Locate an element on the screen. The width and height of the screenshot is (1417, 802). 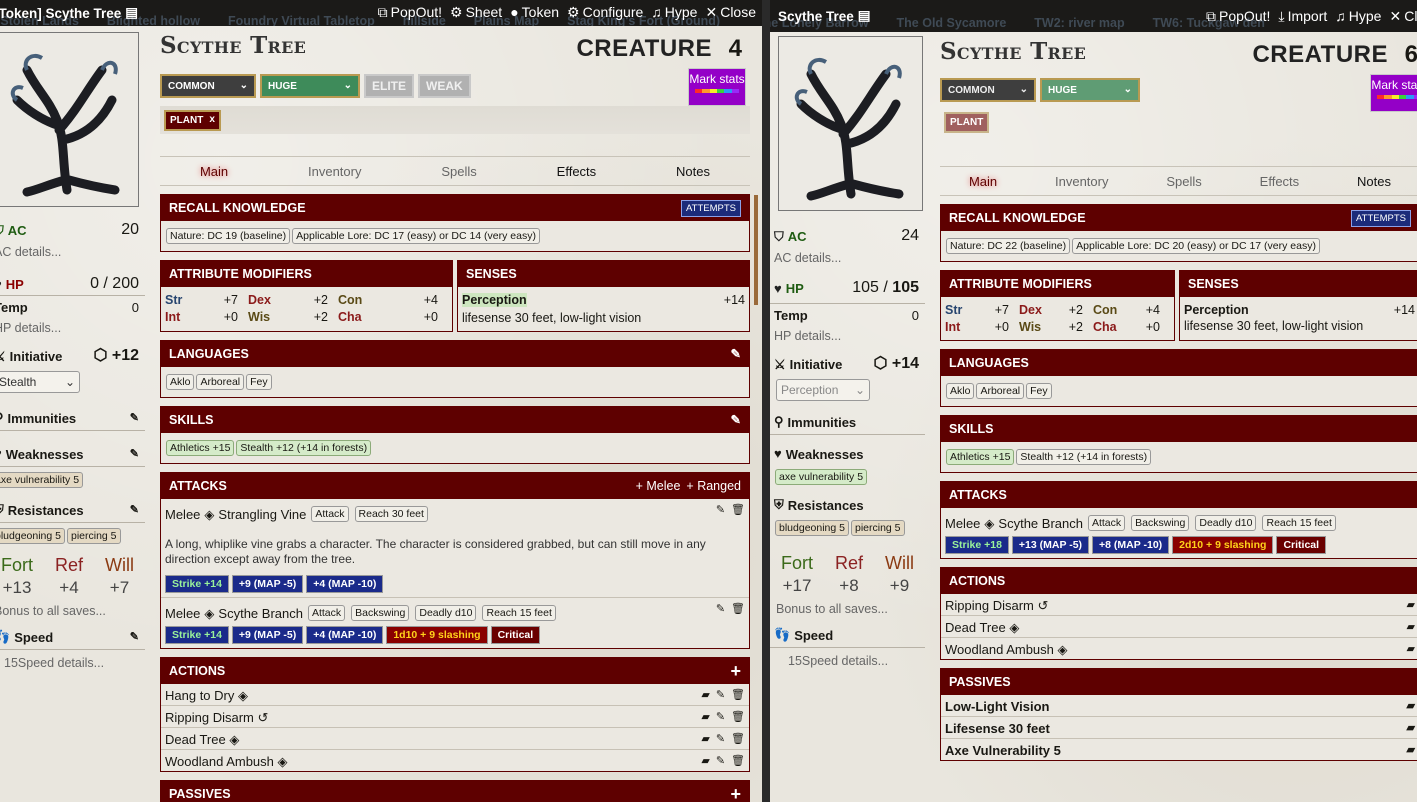
passive-row: Lifesense 30 feet ▰ is located at coordinates (1179, 728).